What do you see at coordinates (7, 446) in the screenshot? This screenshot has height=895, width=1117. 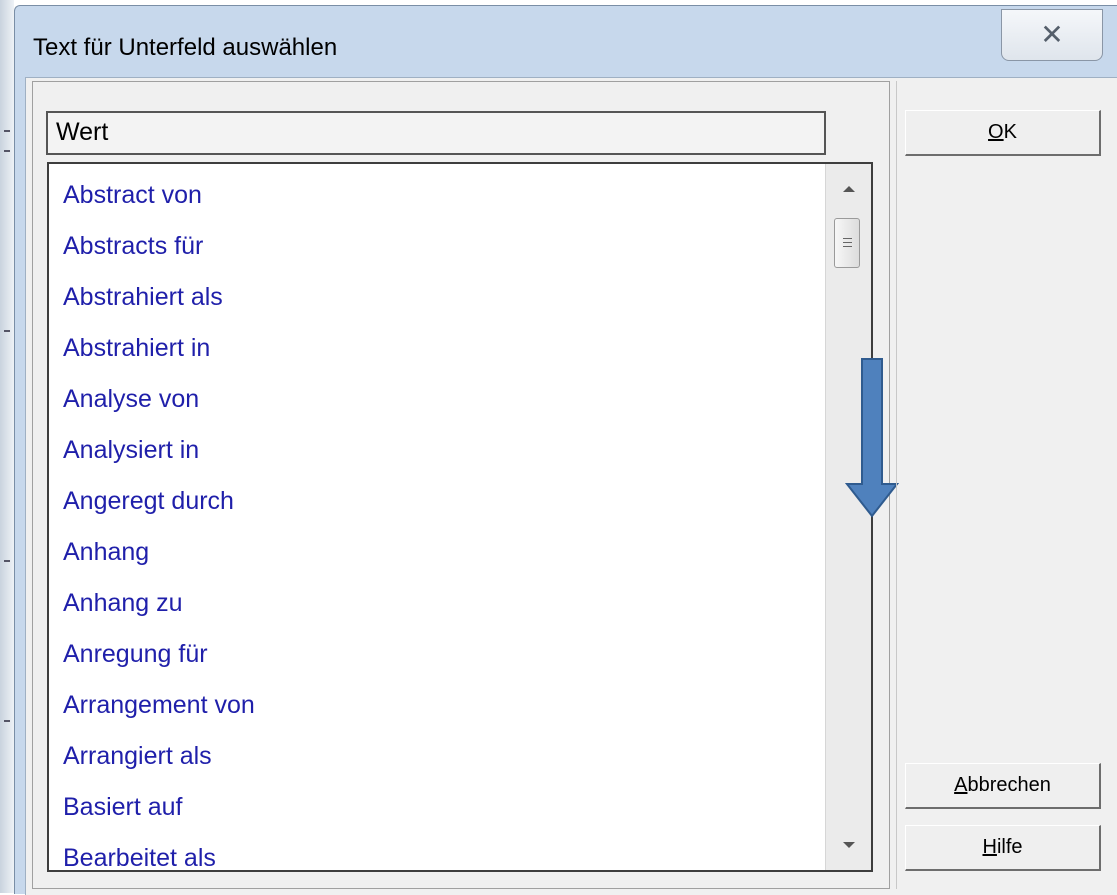 I see `background-window-edge` at bounding box center [7, 446].